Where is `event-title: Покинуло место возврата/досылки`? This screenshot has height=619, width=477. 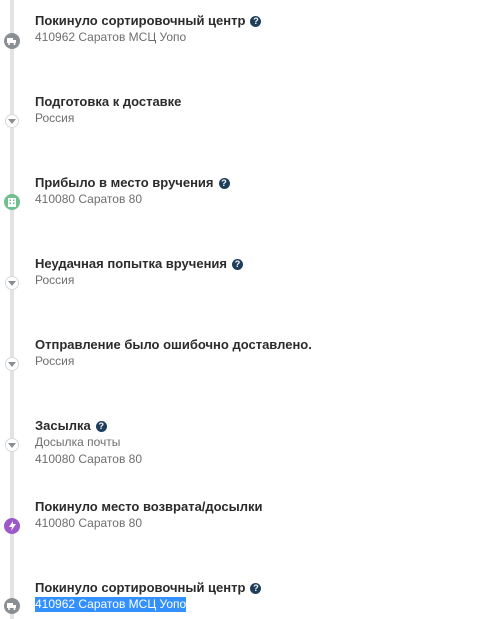
event-title: Покинуло место возврата/досылки is located at coordinates (149, 507).